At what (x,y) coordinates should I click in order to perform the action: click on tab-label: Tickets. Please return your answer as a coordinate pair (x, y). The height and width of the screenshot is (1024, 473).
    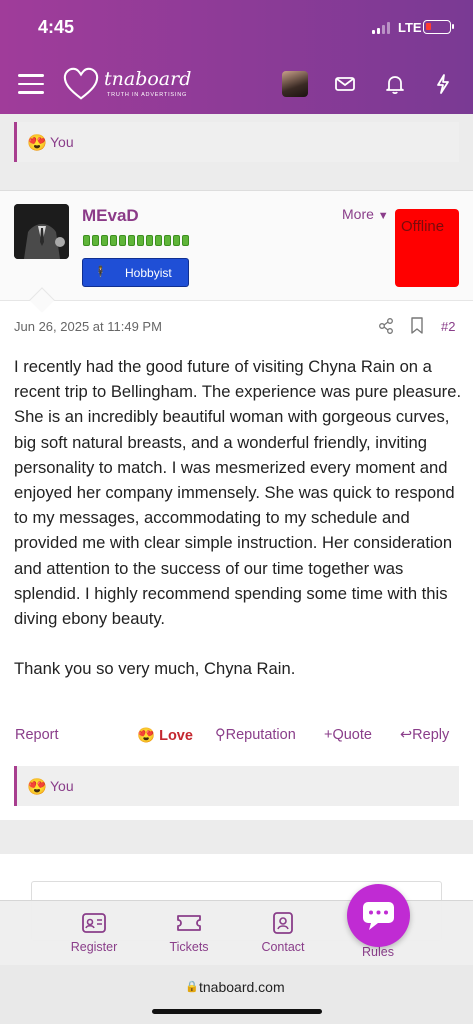
    Looking at the image, I should click on (189, 947).